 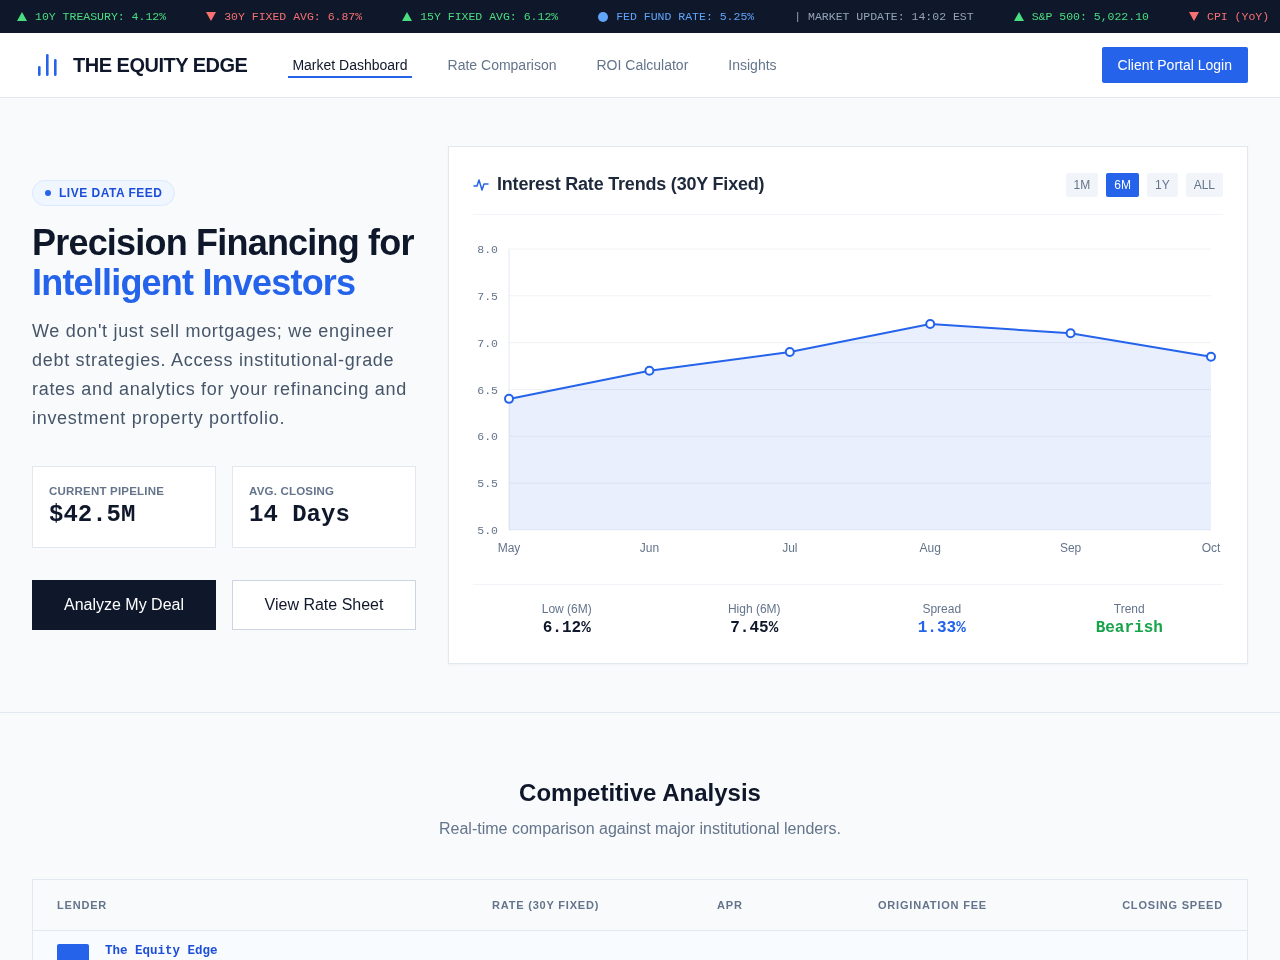 I want to click on login-button: Client Portal Login, so click(x=1174, y=65).